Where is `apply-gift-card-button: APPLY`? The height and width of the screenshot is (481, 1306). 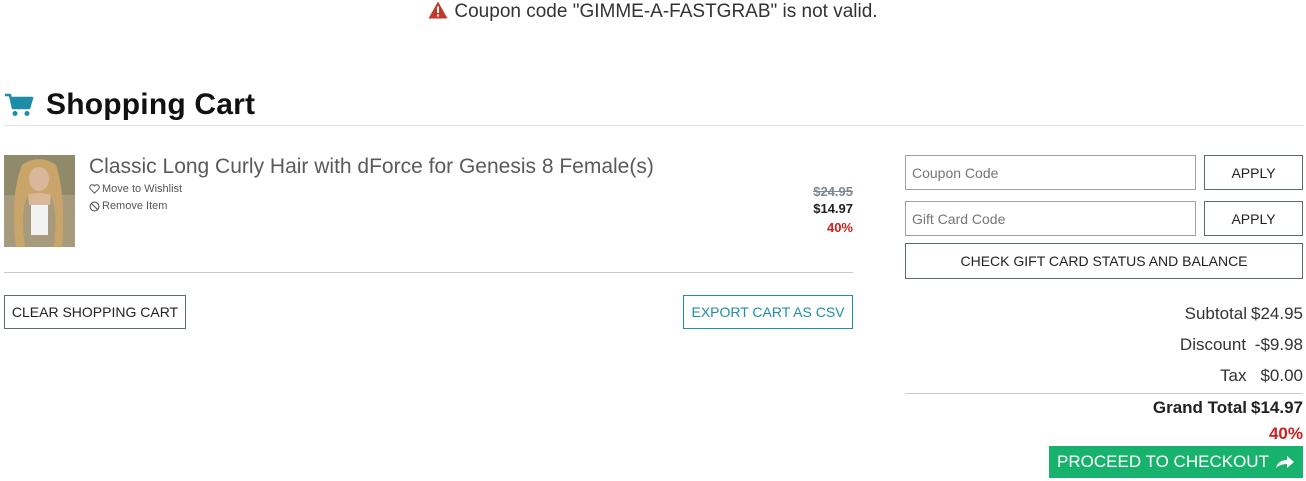
apply-gift-card-button: APPLY is located at coordinates (1253, 218).